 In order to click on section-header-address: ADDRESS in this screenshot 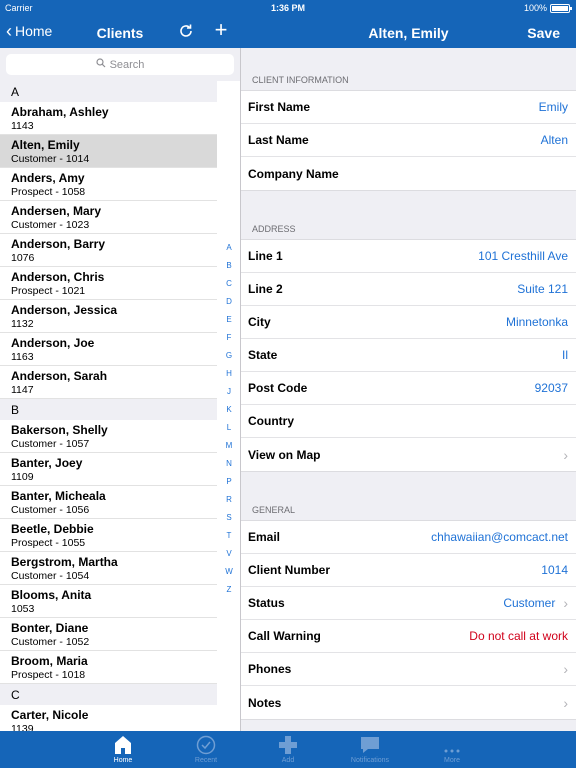, I will do `click(274, 229)`.